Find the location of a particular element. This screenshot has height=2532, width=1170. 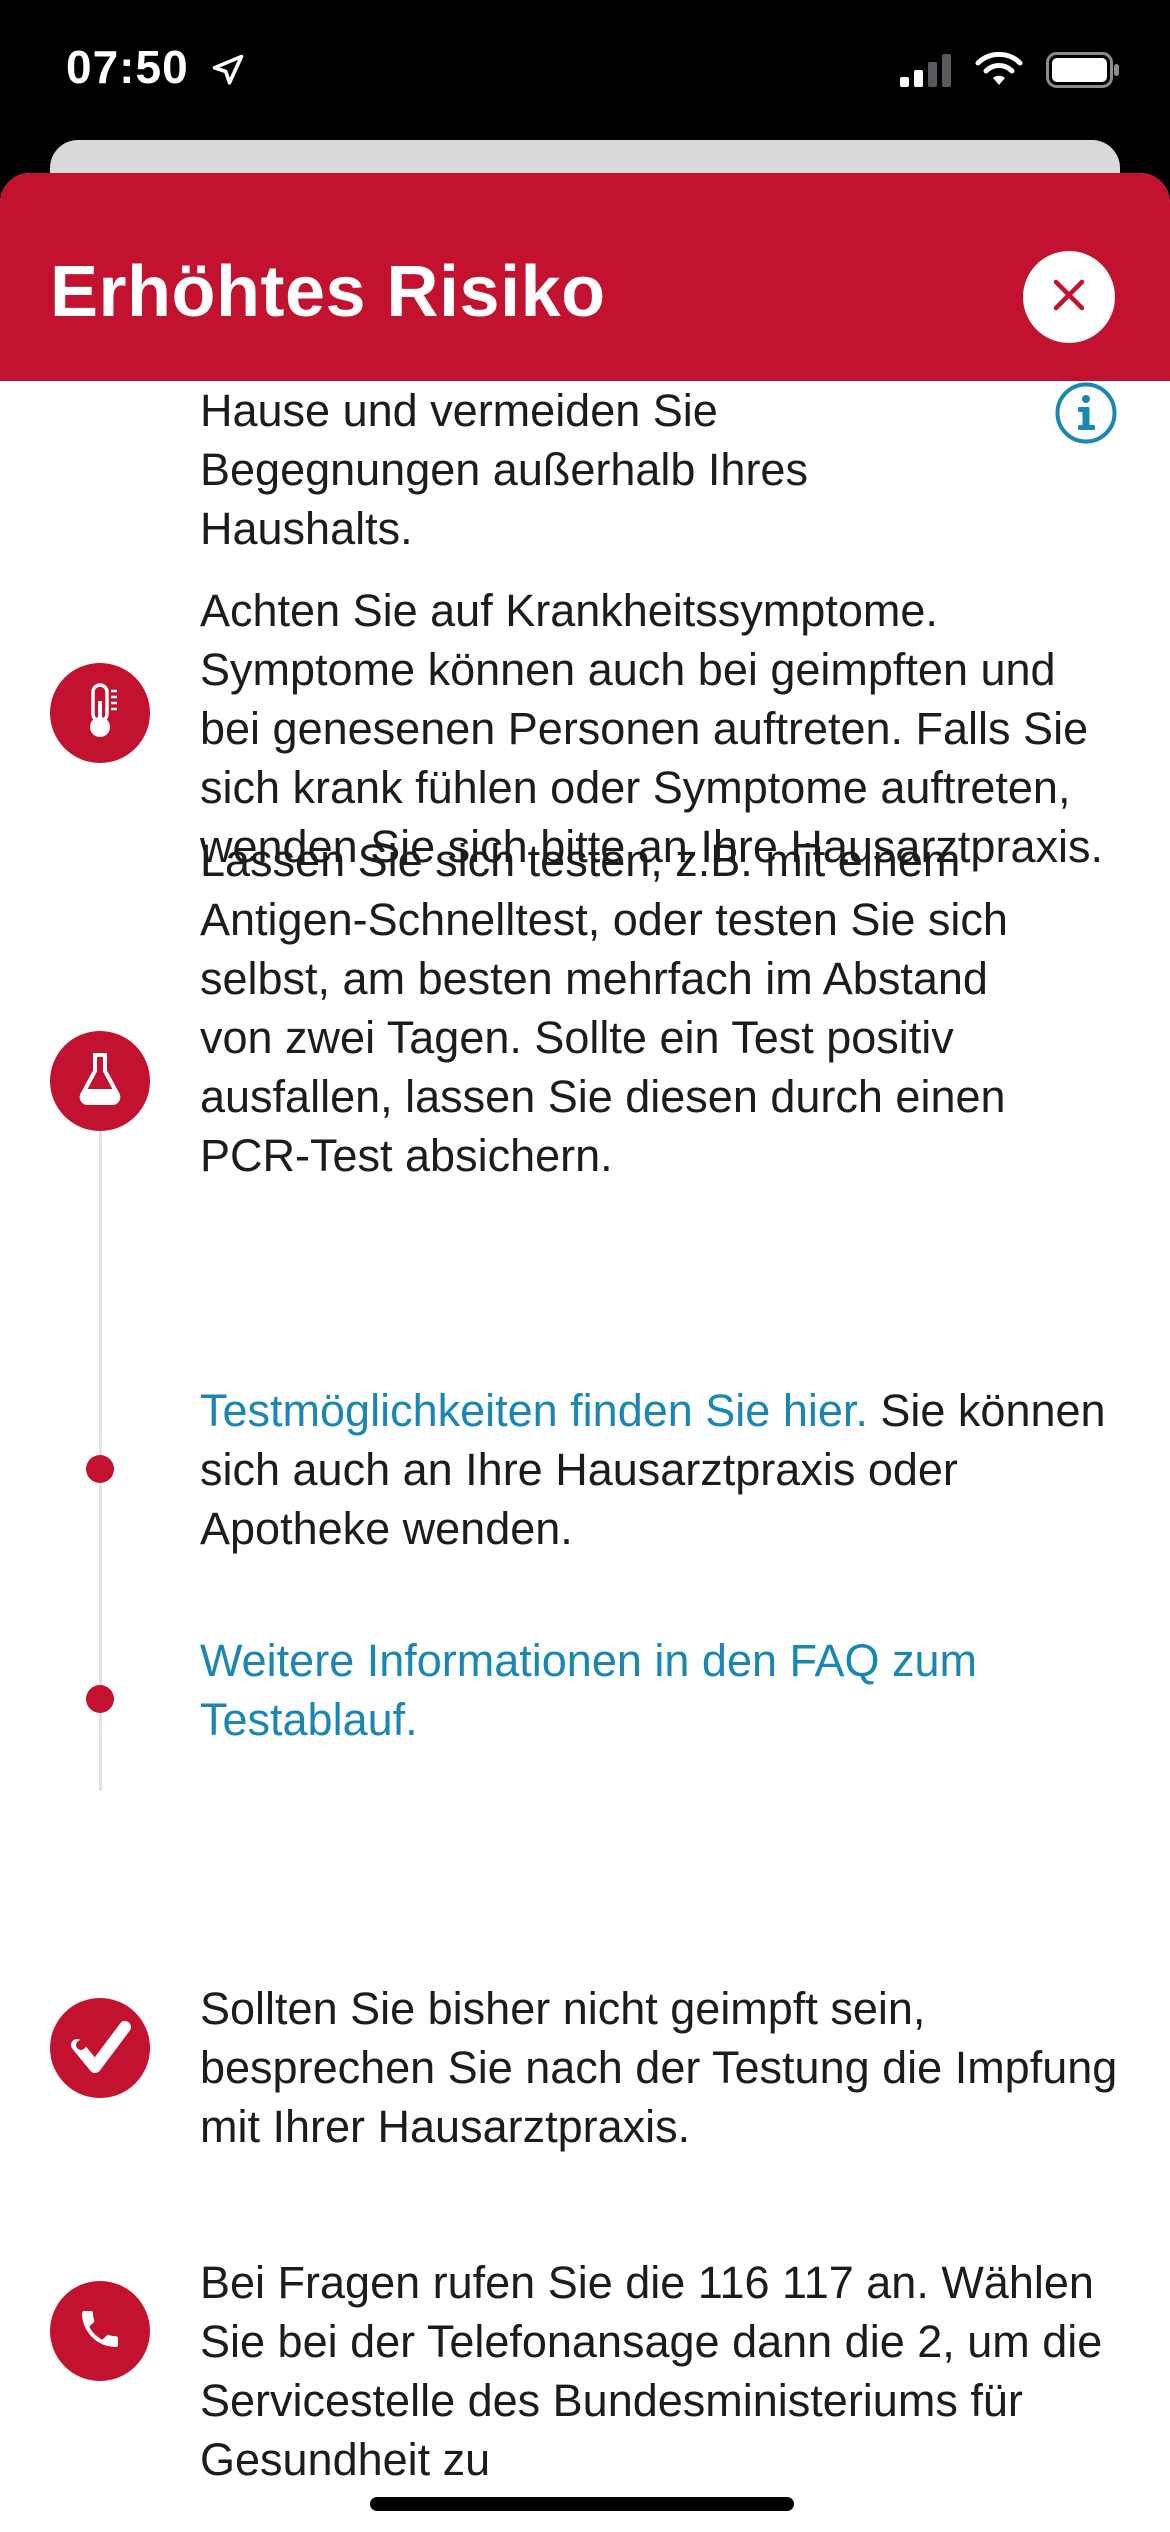

status-time: 07:50 is located at coordinates (127, 67).